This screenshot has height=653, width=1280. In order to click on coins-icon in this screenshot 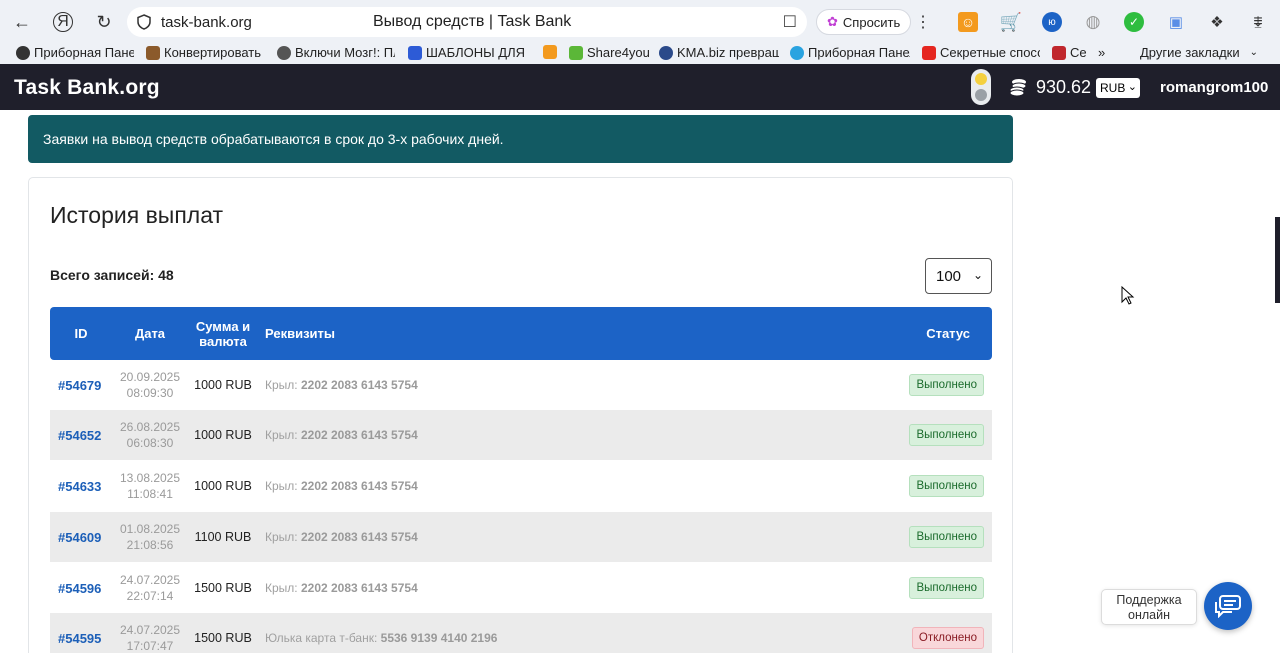, I will do `click(1018, 88)`.